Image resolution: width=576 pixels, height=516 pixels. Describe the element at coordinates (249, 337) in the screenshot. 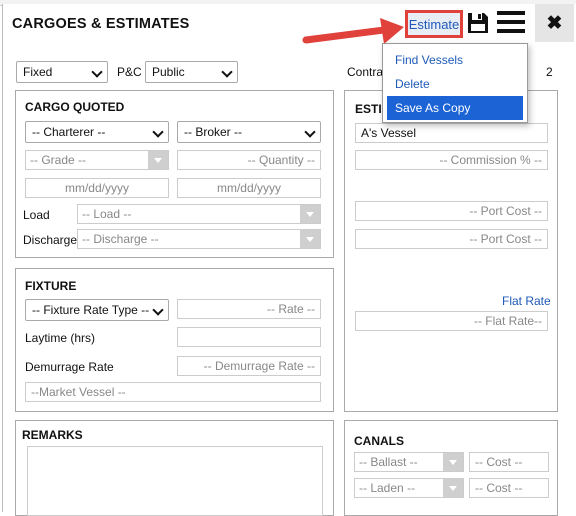

I see `laytime-input` at that location.